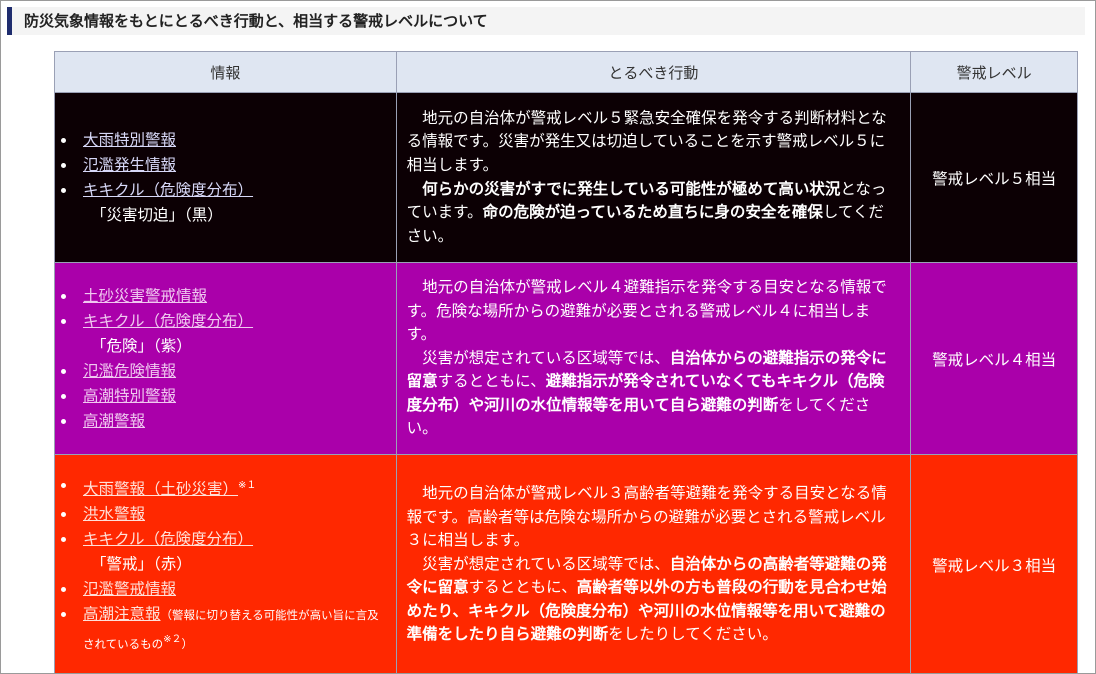  Describe the element at coordinates (114, 514) in the screenshot. I see `link-flood-warning: 洪水警報` at that location.